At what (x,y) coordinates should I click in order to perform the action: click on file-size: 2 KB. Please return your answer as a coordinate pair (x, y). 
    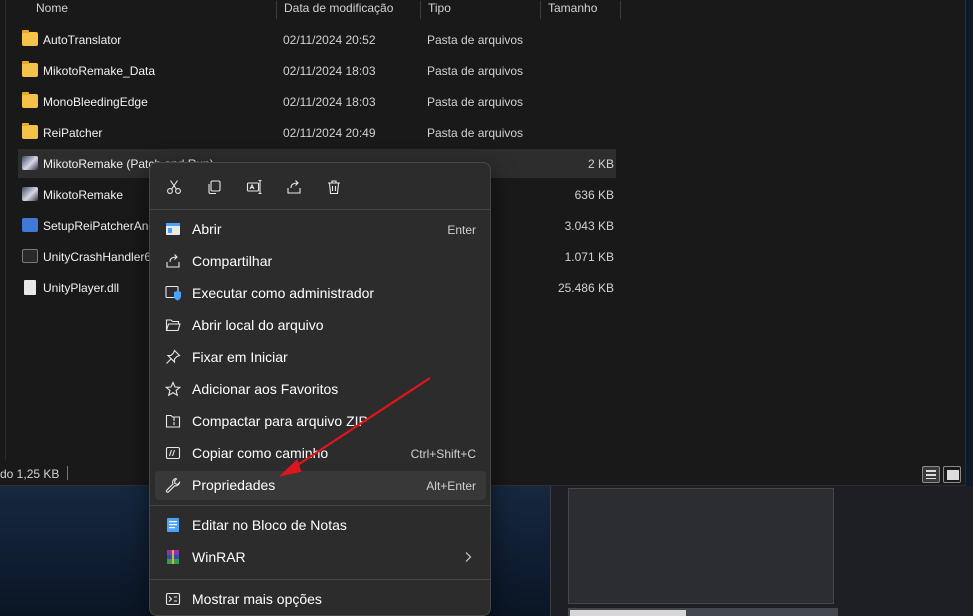
    Looking at the image, I should click on (600, 164).